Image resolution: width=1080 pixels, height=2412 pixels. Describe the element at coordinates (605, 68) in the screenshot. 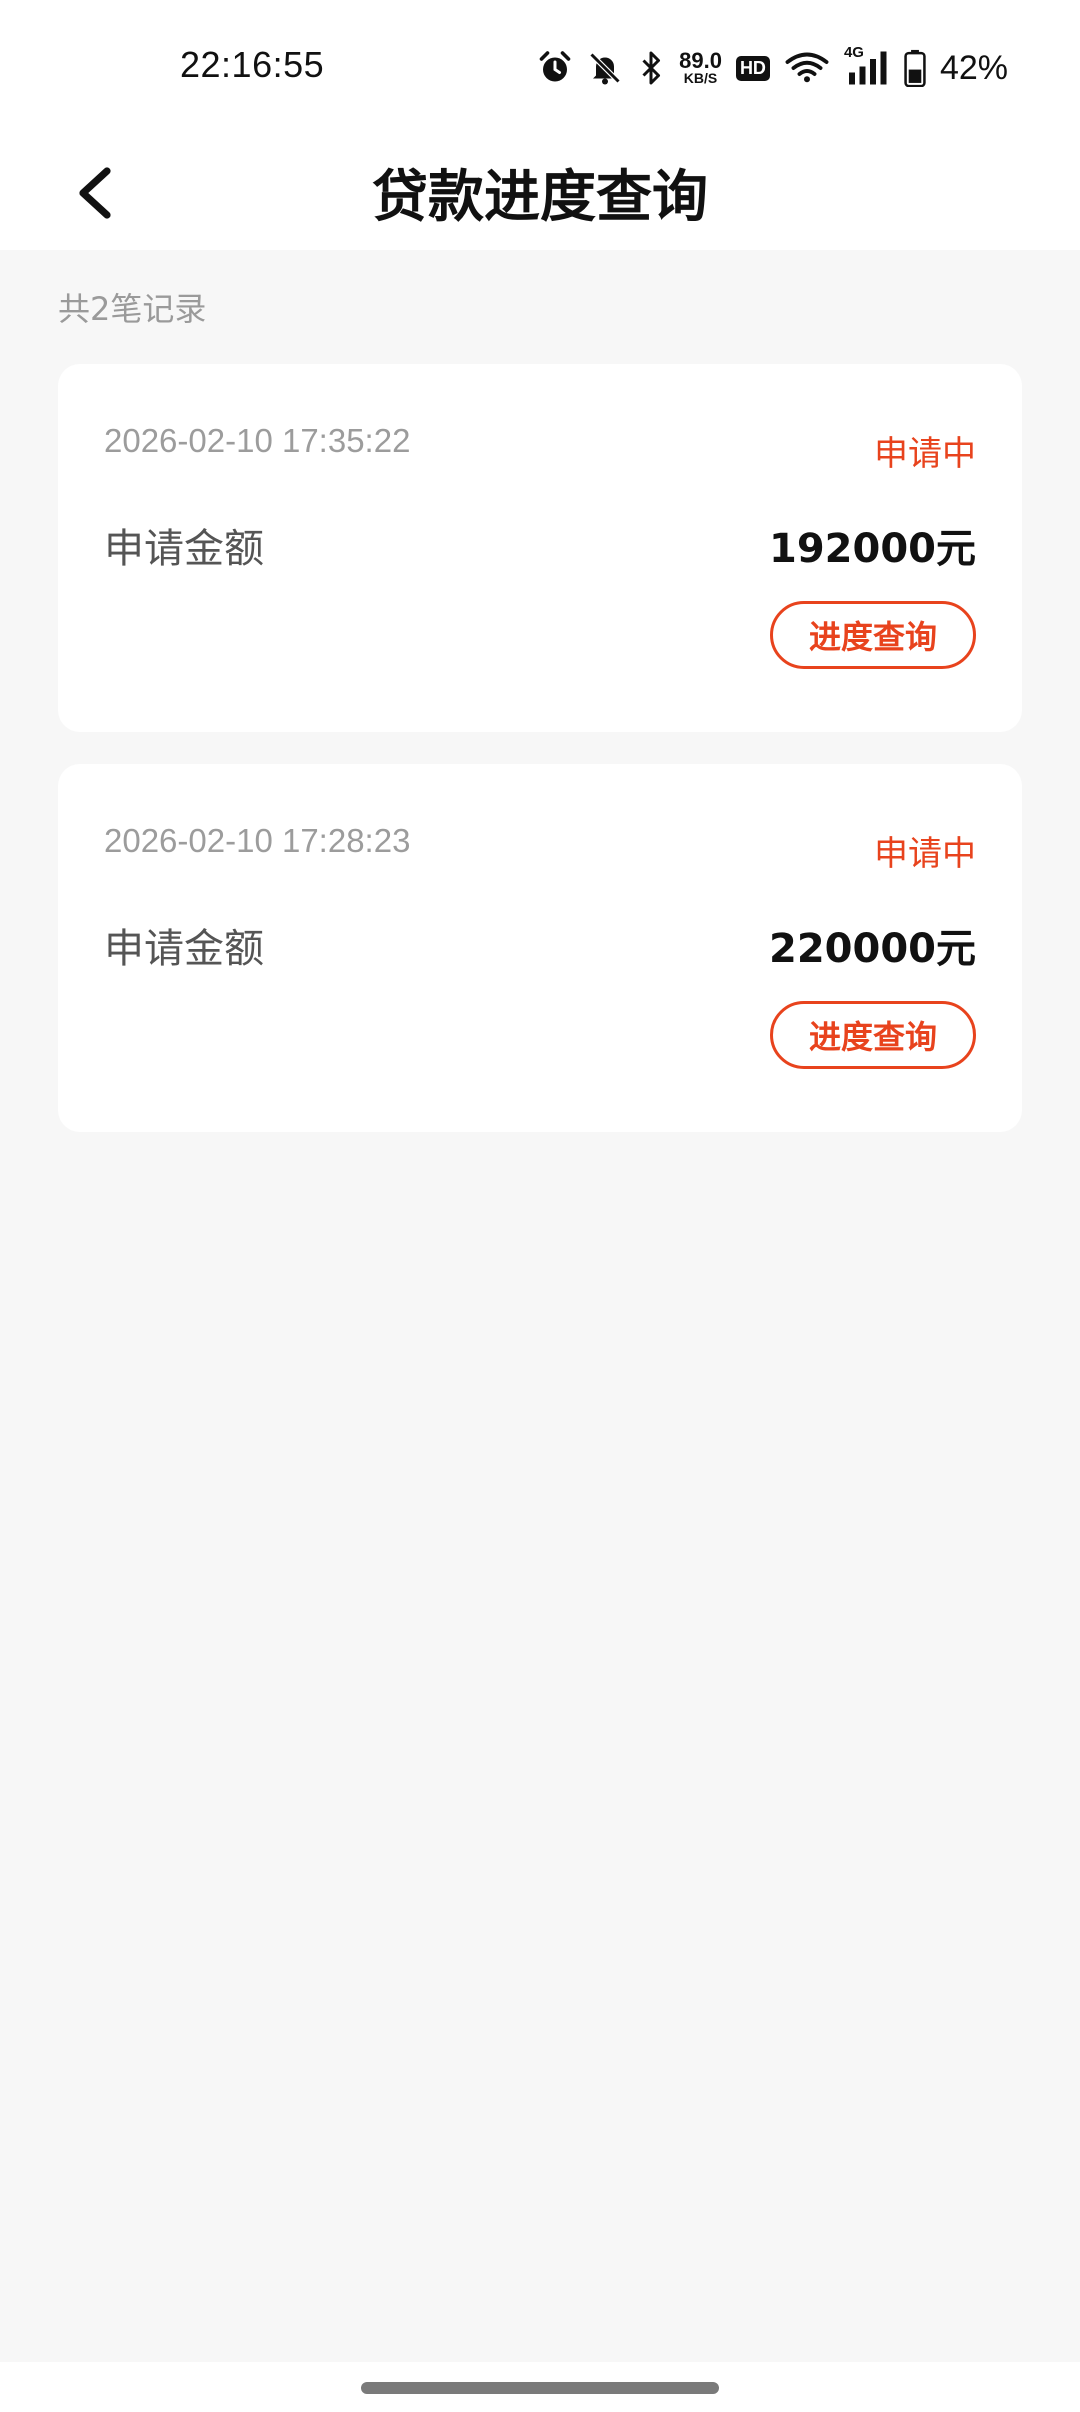

I see `mute-bell-icon` at that location.